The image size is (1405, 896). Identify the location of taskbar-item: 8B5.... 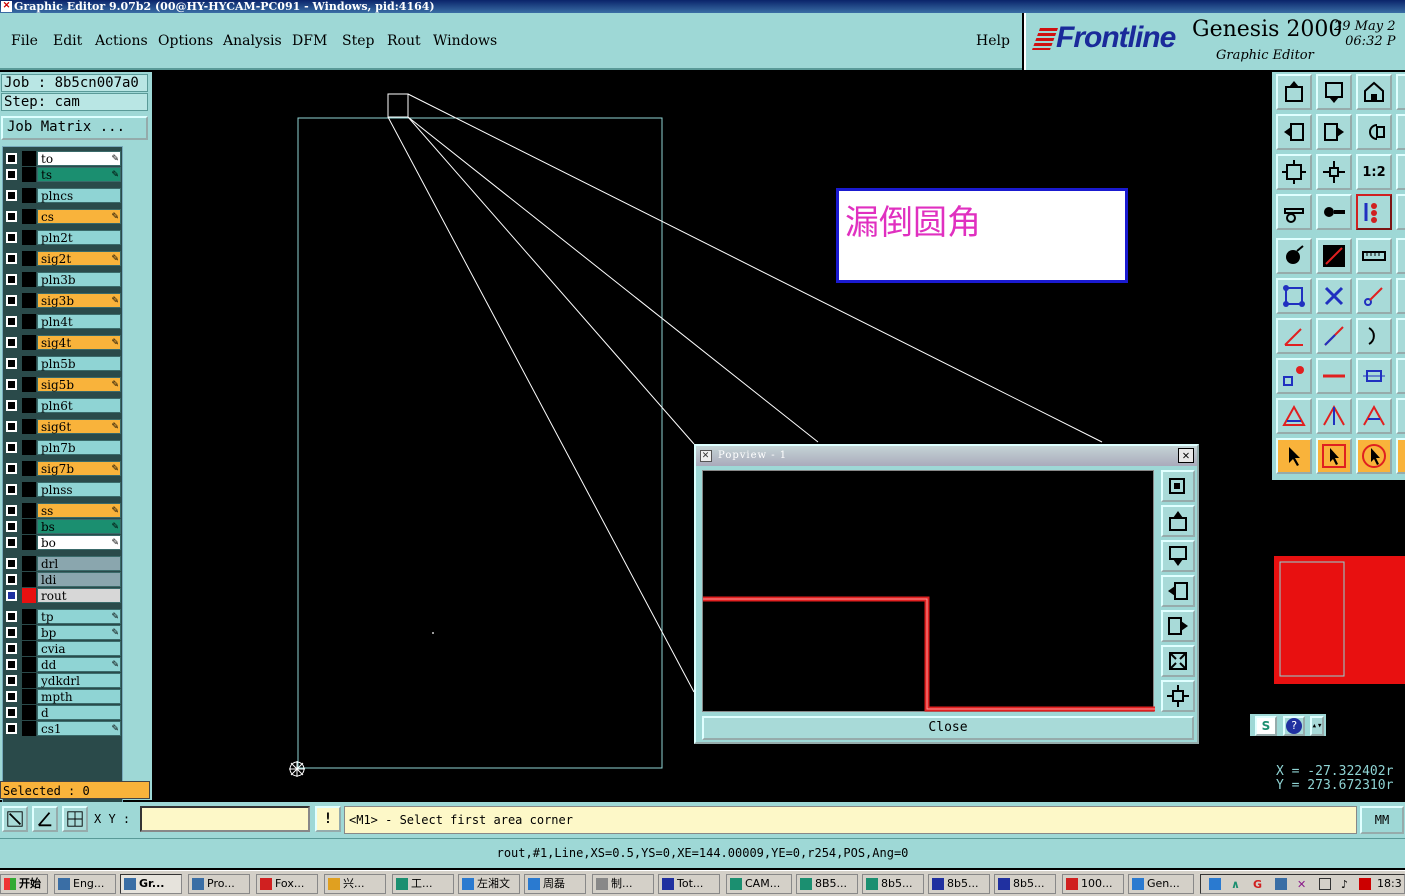
(827, 884).